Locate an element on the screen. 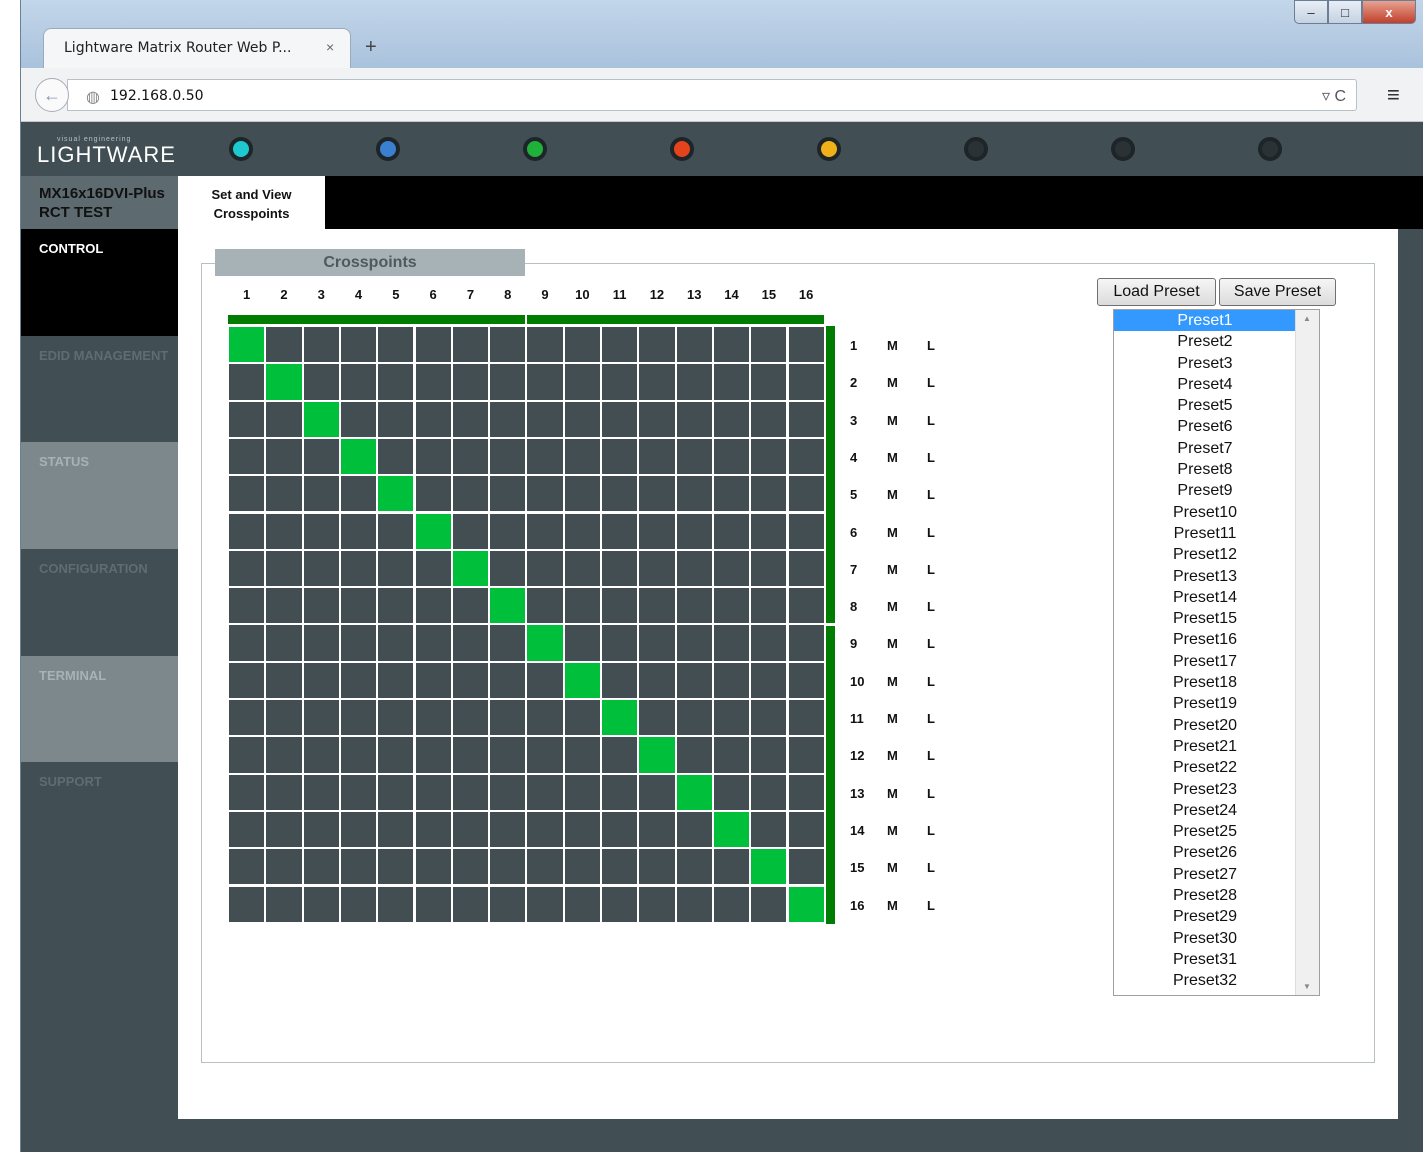 Image resolution: width=1423 pixels, height=1152 pixels. preset-option: Preset12 is located at coordinates (1205, 554).